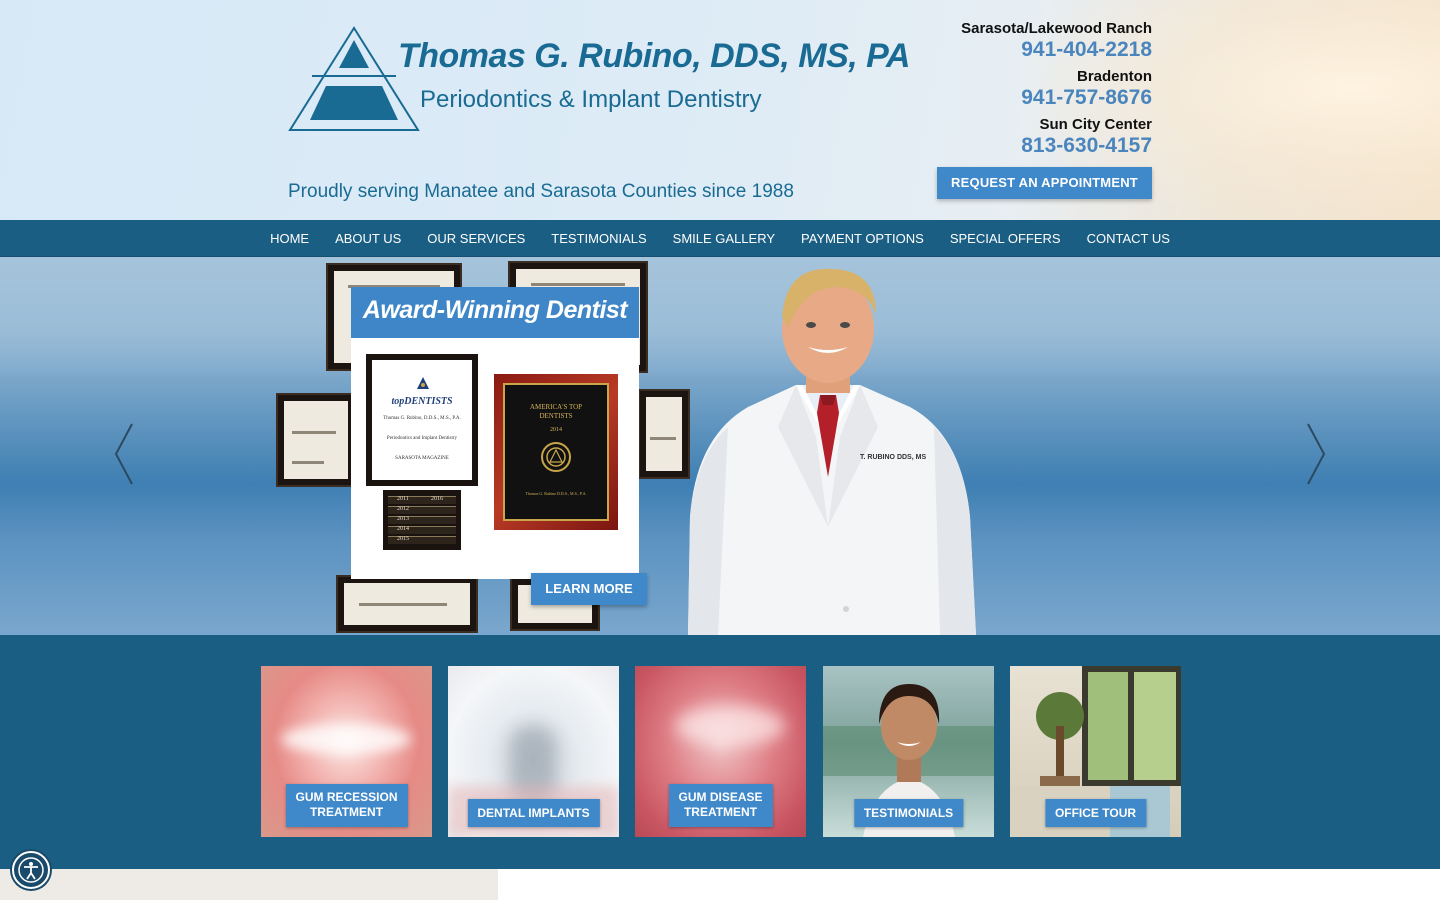 The image size is (1440, 900). What do you see at coordinates (249, 884) in the screenshot?
I see `footer-strip` at bounding box center [249, 884].